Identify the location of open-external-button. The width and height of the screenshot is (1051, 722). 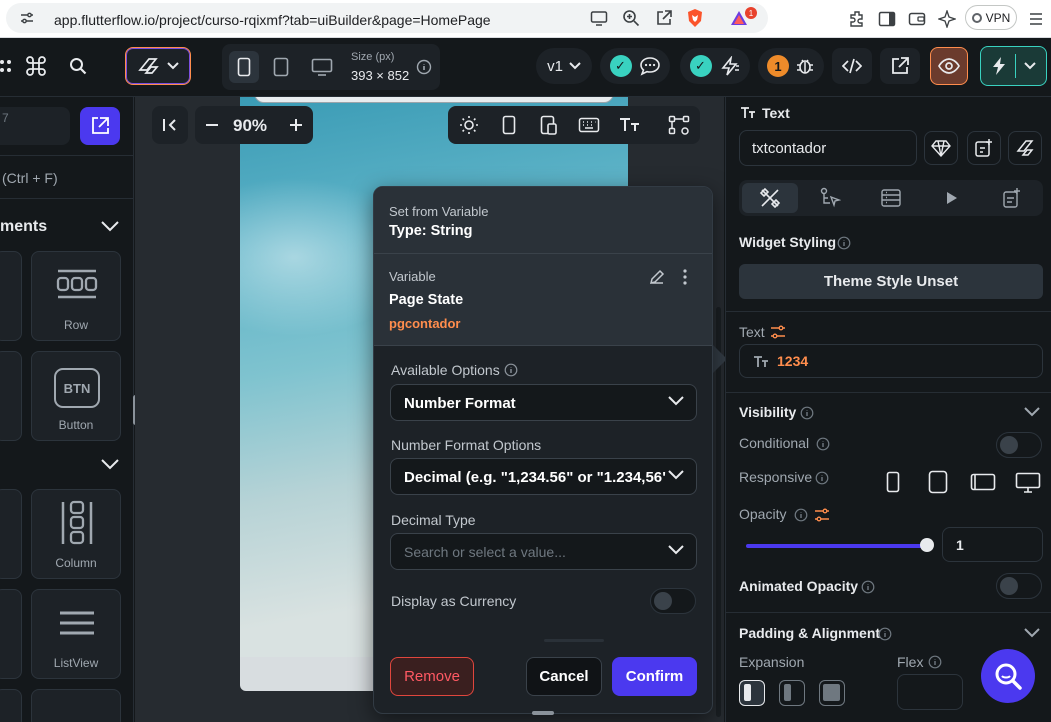
(900, 66).